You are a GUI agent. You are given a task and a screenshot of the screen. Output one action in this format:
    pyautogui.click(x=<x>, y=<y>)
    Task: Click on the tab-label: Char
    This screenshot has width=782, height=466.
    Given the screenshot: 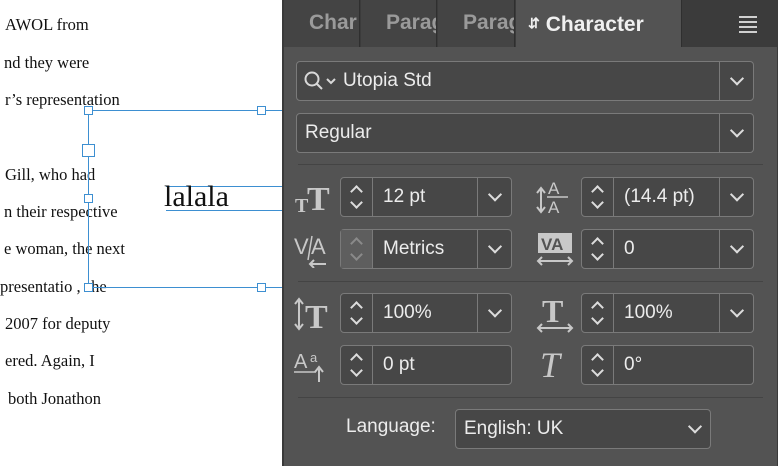 What is the action you would take?
    pyautogui.click(x=333, y=22)
    